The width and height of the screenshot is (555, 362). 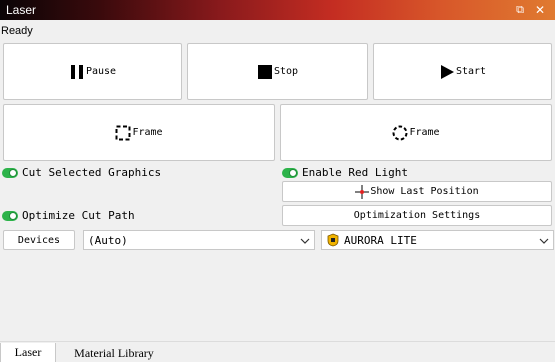 I want to click on device-logo-icon, so click(x=333, y=240).